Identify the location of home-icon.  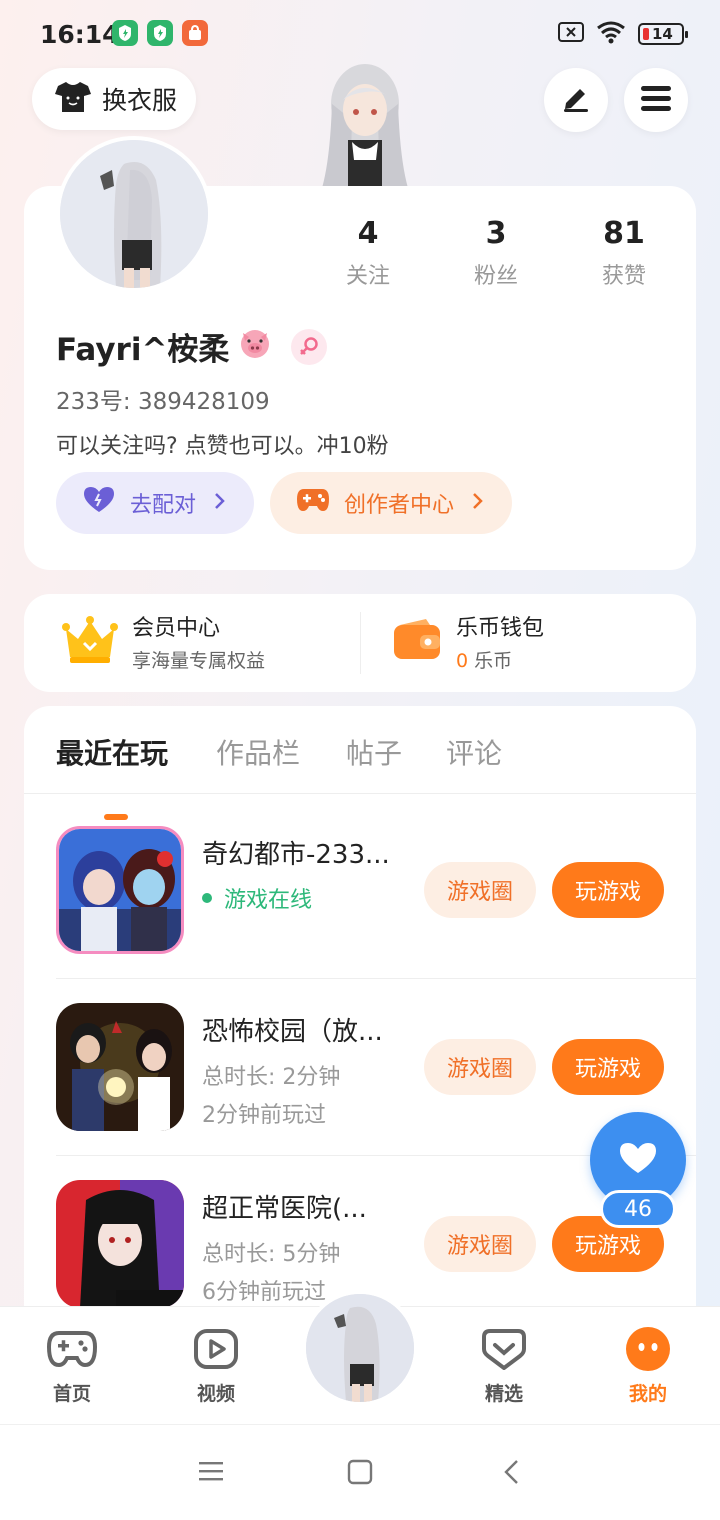
(360, 1474).